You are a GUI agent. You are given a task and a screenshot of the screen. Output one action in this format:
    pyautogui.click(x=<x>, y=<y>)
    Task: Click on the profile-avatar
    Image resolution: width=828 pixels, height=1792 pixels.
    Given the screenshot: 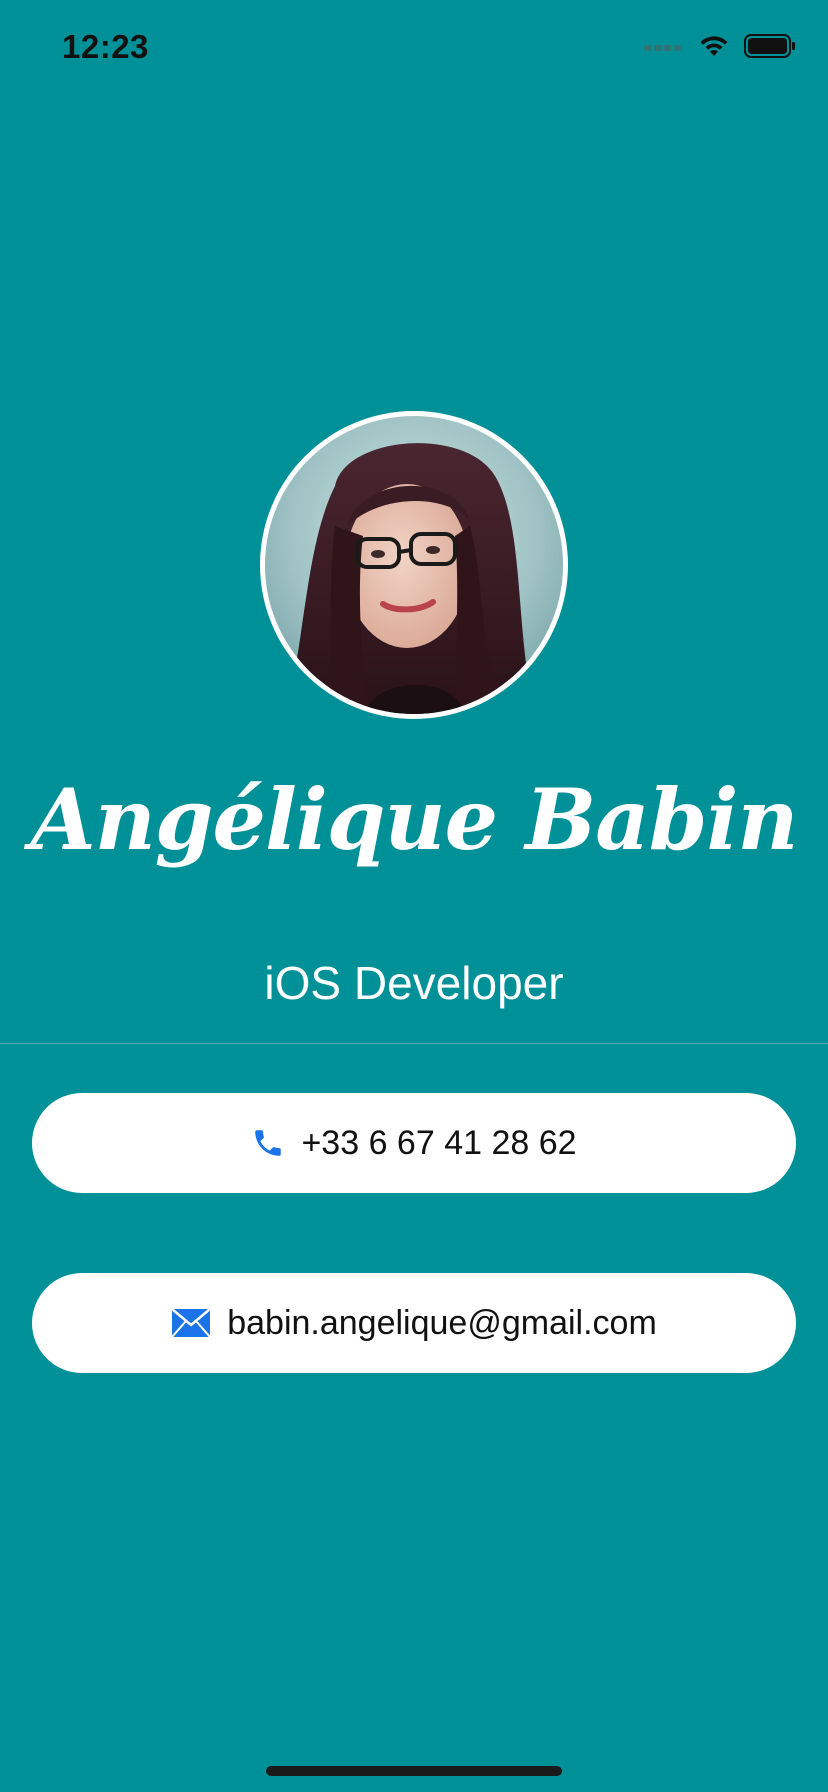 What is the action you would take?
    pyautogui.click(x=414, y=565)
    